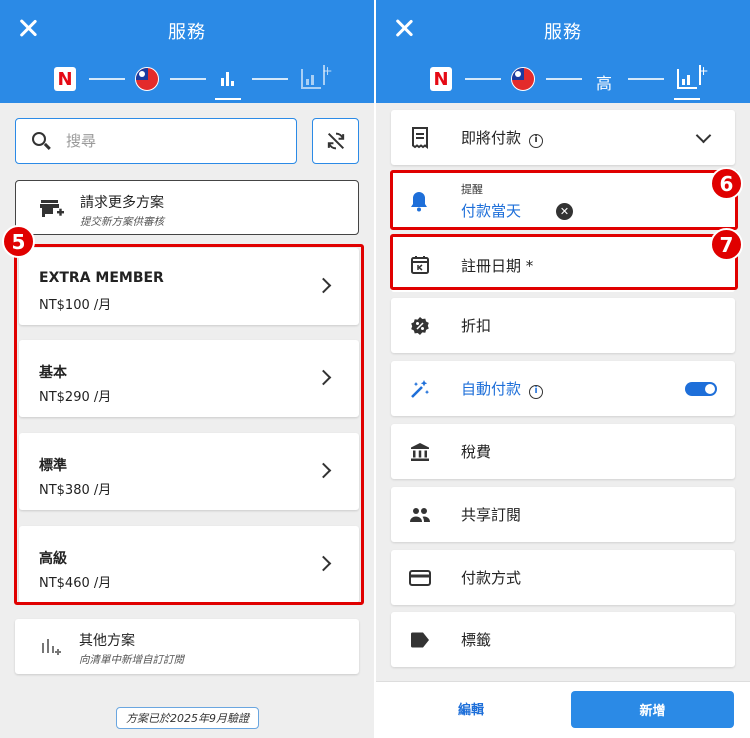 The height and width of the screenshot is (738, 750). What do you see at coordinates (122, 222) in the screenshot?
I see `request-card-subtitle: 提交新方案供審核` at bounding box center [122, 222].